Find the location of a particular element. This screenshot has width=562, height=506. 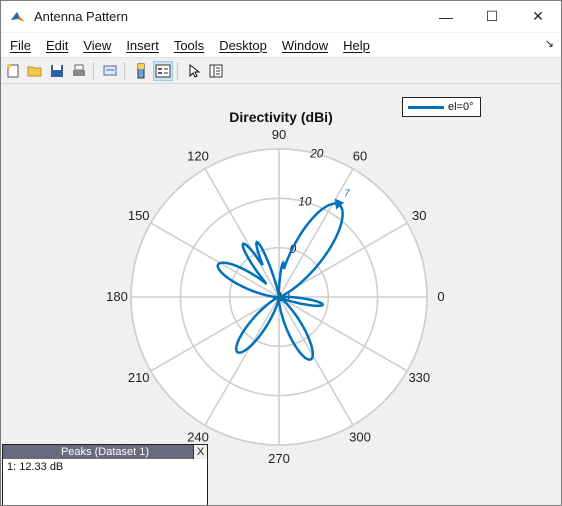

angle-tick-label: 210 is located at coordinates (139, 377).